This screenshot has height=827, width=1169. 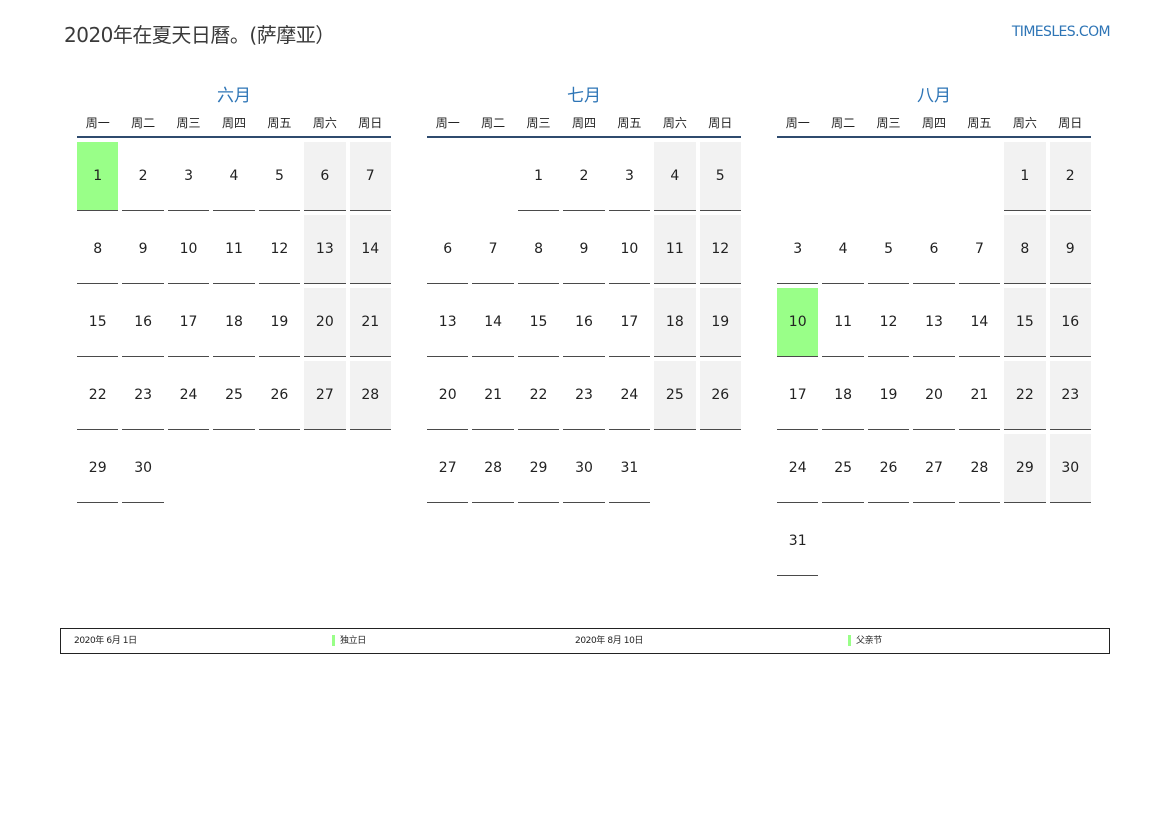 I want to click on site-link: TIMESLES.COM, so click(x=1061, y=32).